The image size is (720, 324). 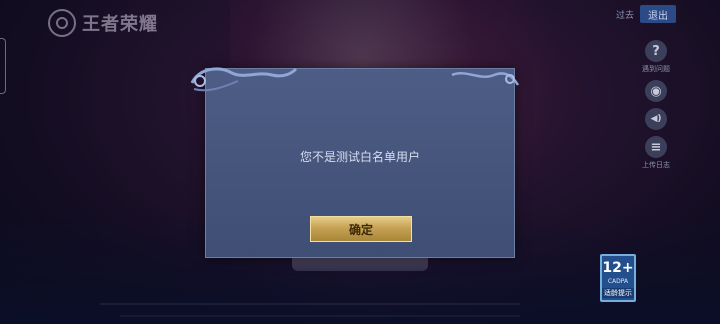 I want to click on dialog-message: 您不是测试白名单用户, so click(x=359, y=157).